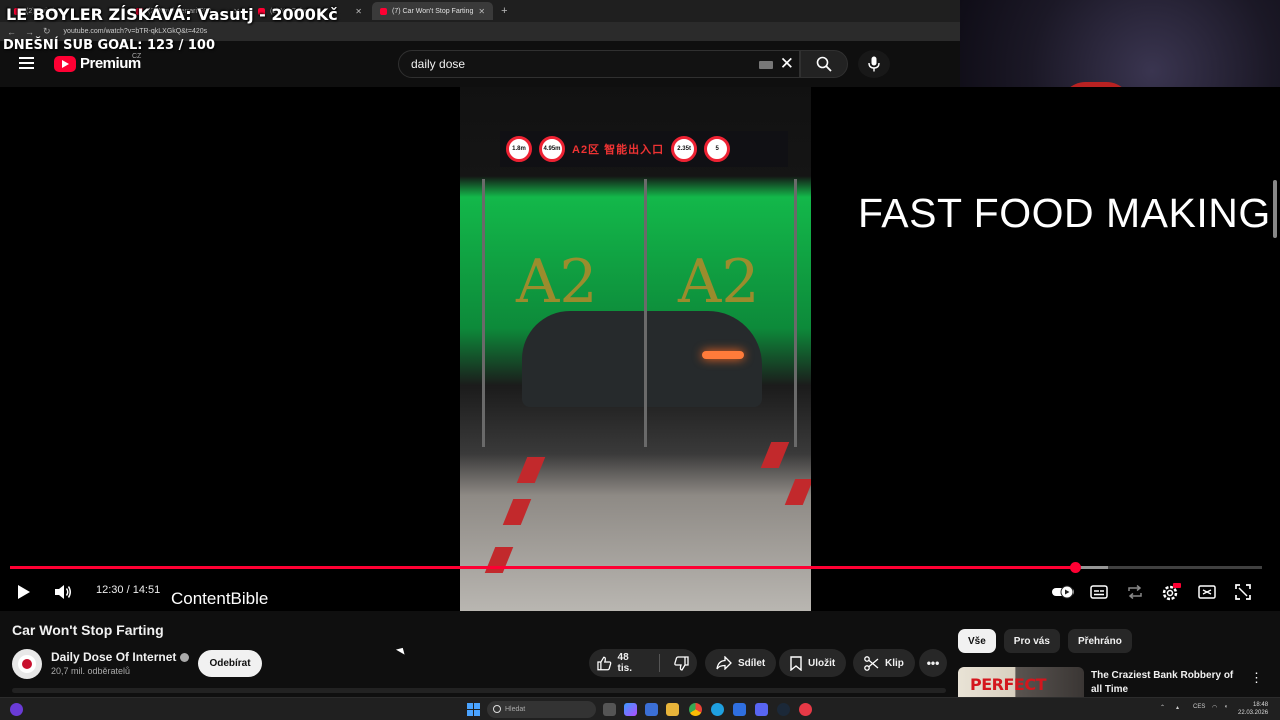 The height and width of the screenshot is (720, 1280). I want to click on app-icon, so click(739, 709).